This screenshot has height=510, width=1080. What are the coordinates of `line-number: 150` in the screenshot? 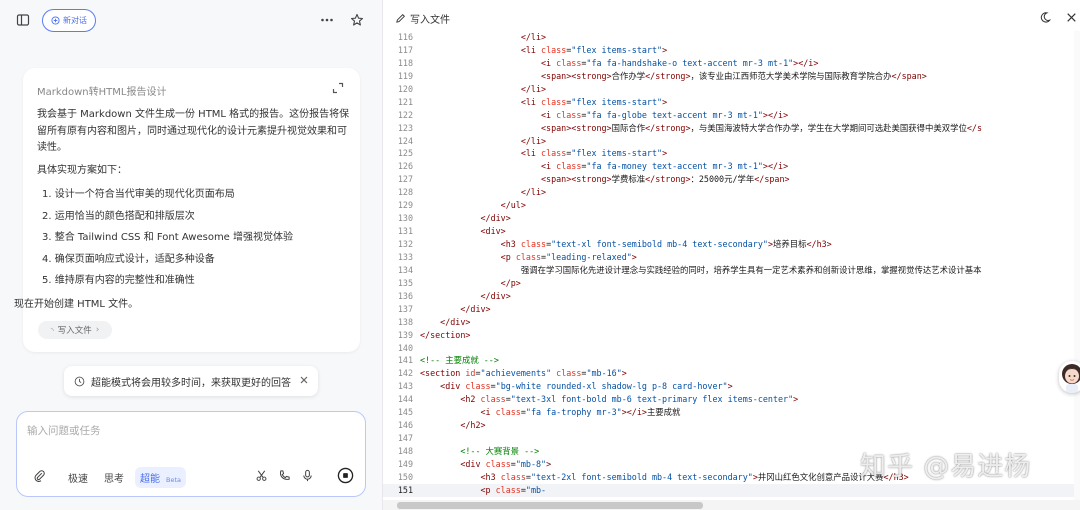 It's located at (405, 476).